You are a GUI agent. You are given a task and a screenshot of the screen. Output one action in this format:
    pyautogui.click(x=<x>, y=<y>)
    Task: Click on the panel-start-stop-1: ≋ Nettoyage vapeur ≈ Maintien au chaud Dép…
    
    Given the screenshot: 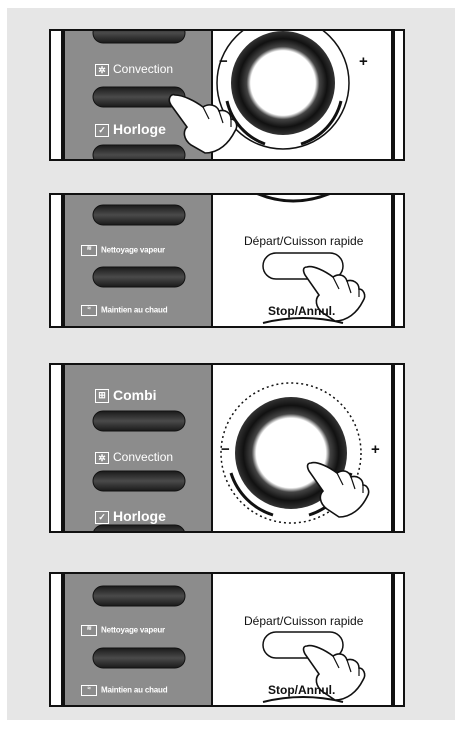 What is the action you would take?
    pyautogui.click(x=227, y=260)
    